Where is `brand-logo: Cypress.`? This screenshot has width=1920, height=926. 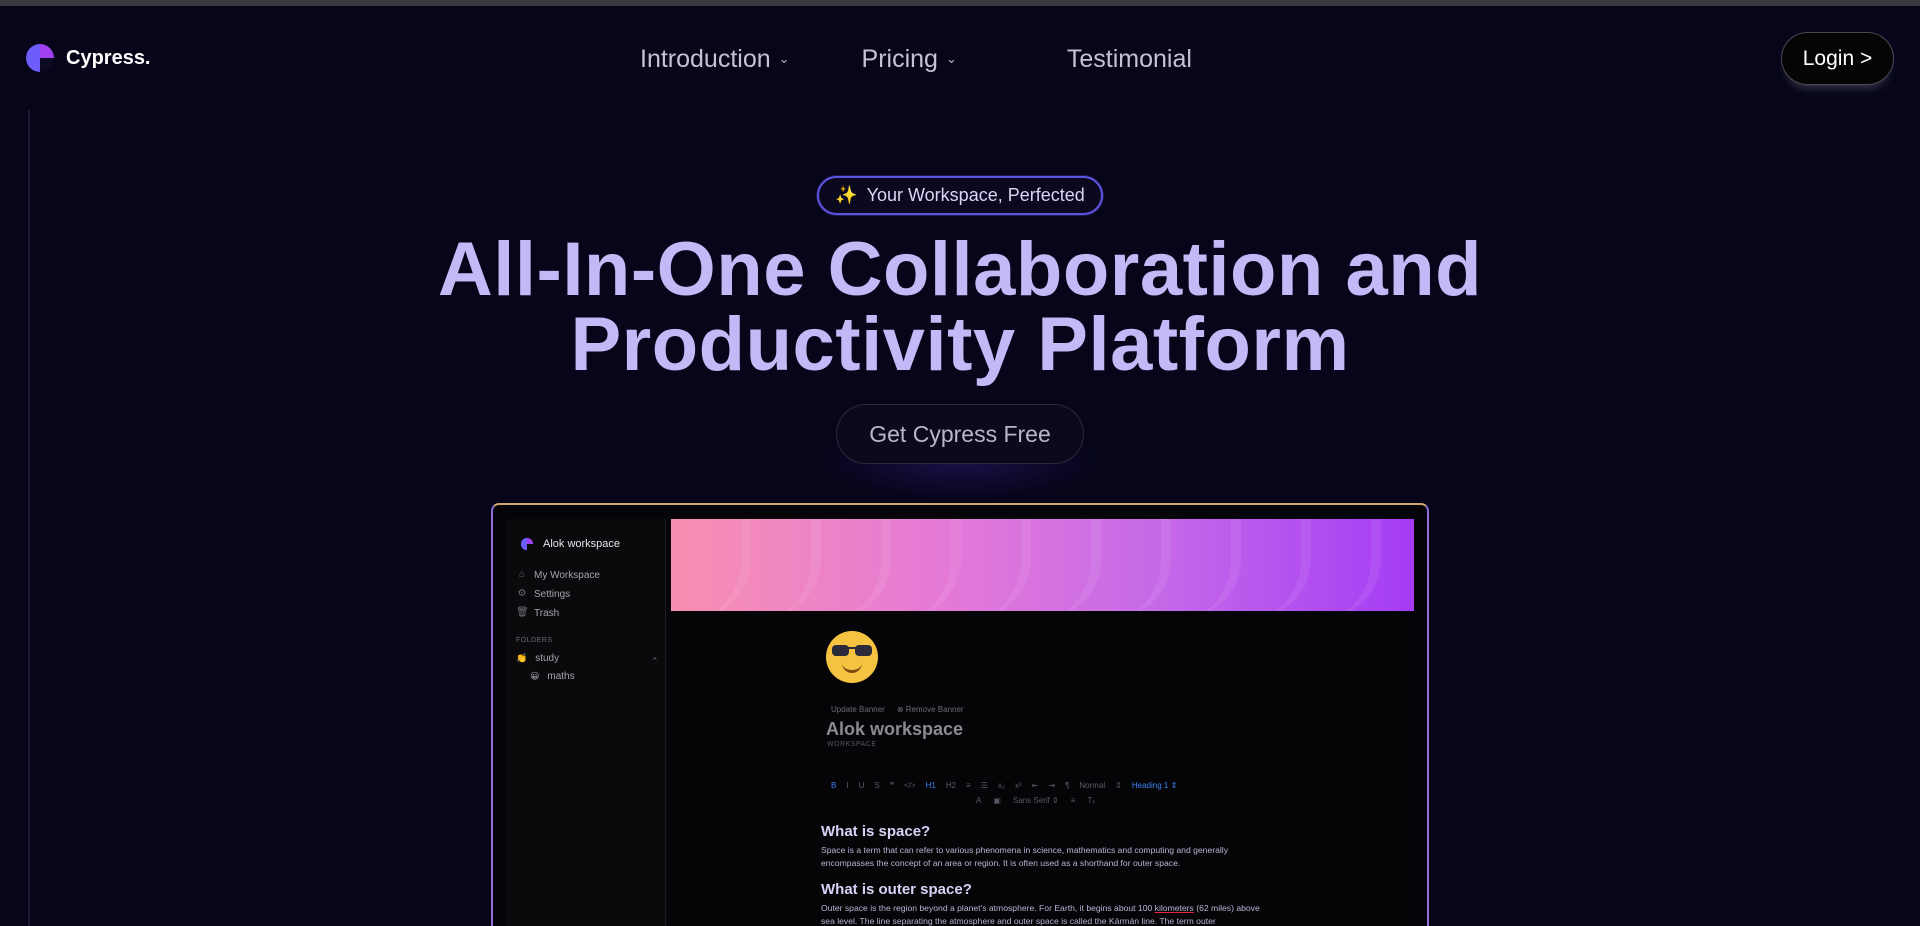
brand-logo: Cypress. is located at coordinates (87, 58).